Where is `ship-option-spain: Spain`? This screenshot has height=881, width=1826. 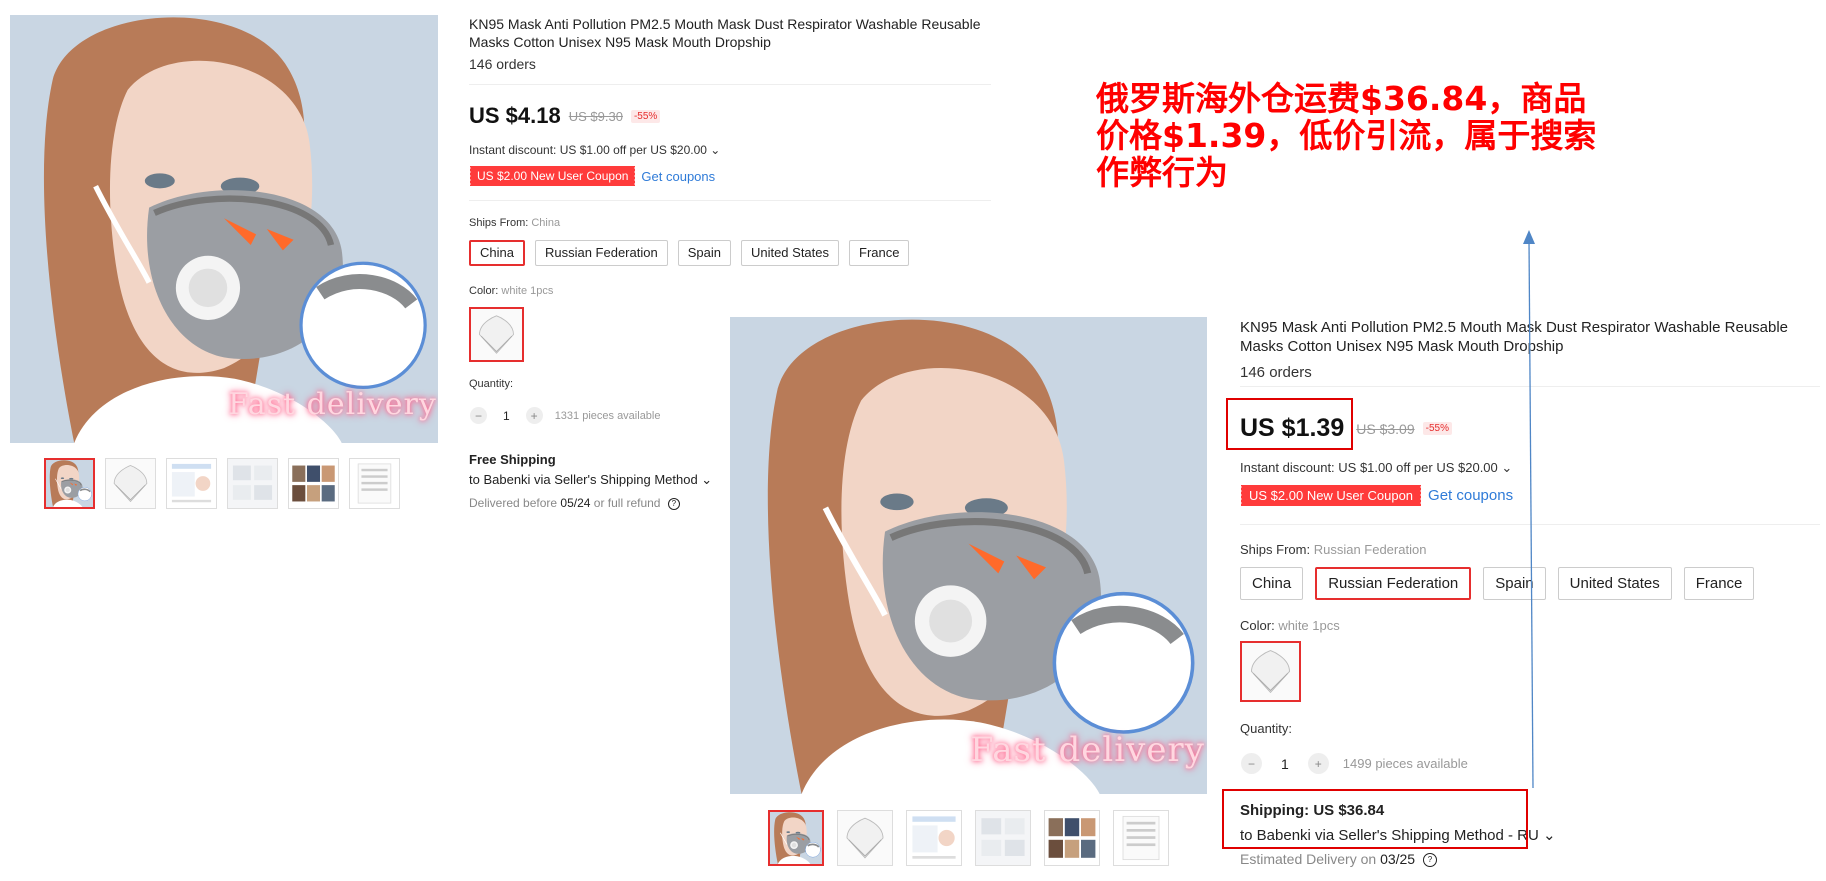 ship-option-spain: Spain is located at coordinates (704, 253).